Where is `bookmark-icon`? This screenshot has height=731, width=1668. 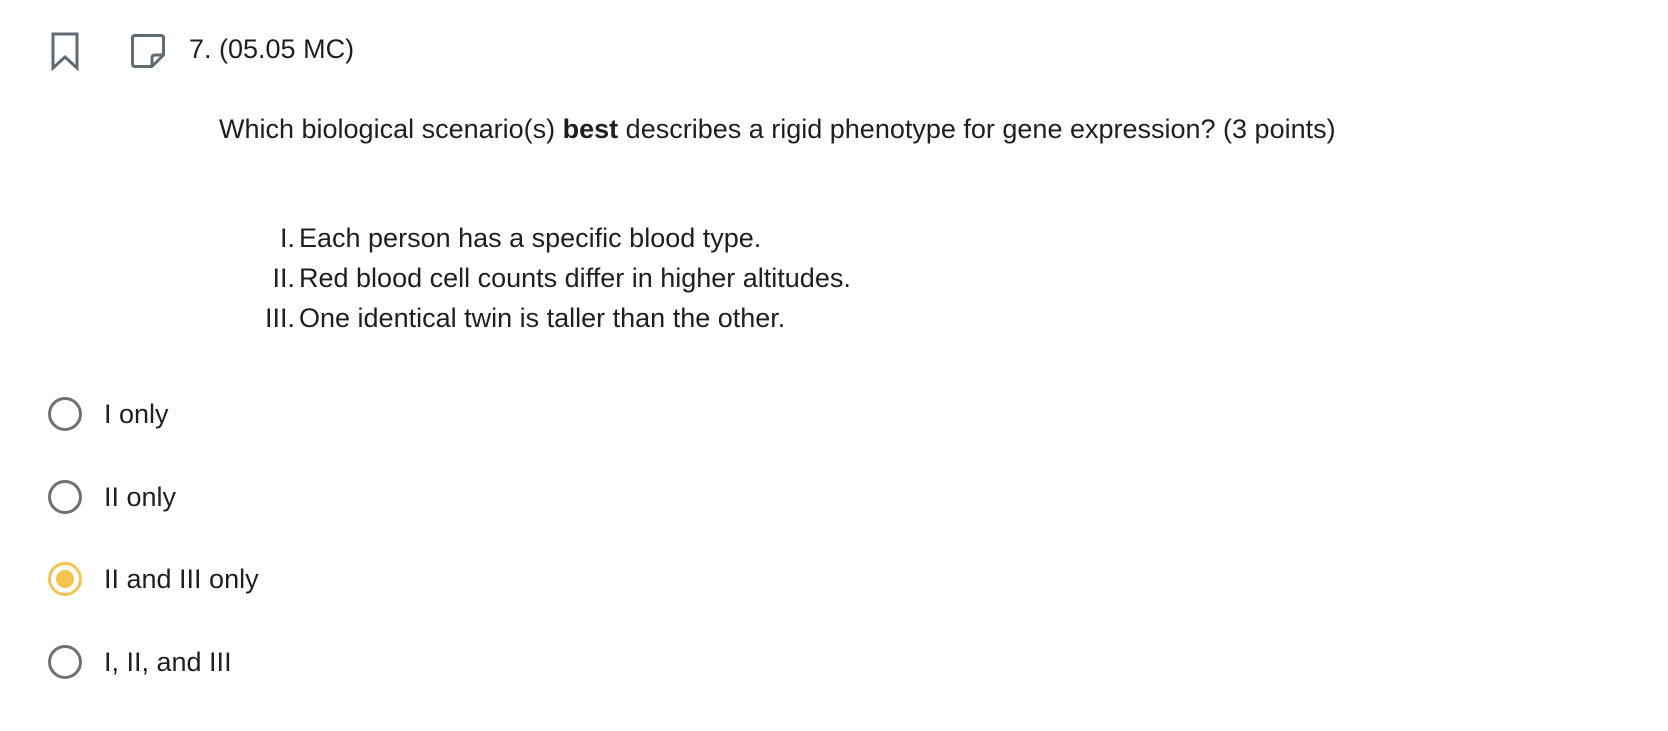
bookmark-icon is located at coordinates (65, 52).